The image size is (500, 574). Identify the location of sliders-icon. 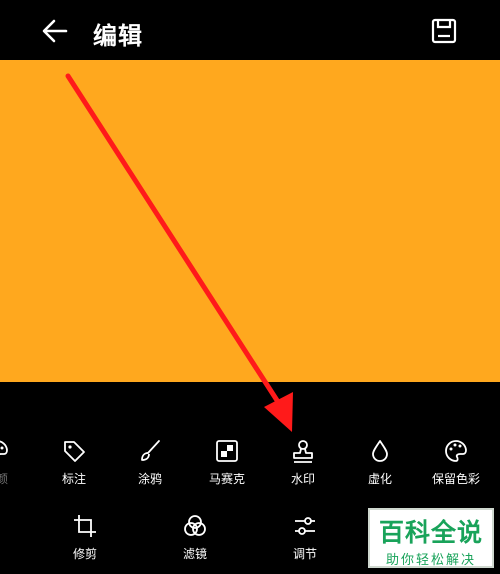
(305, 526).